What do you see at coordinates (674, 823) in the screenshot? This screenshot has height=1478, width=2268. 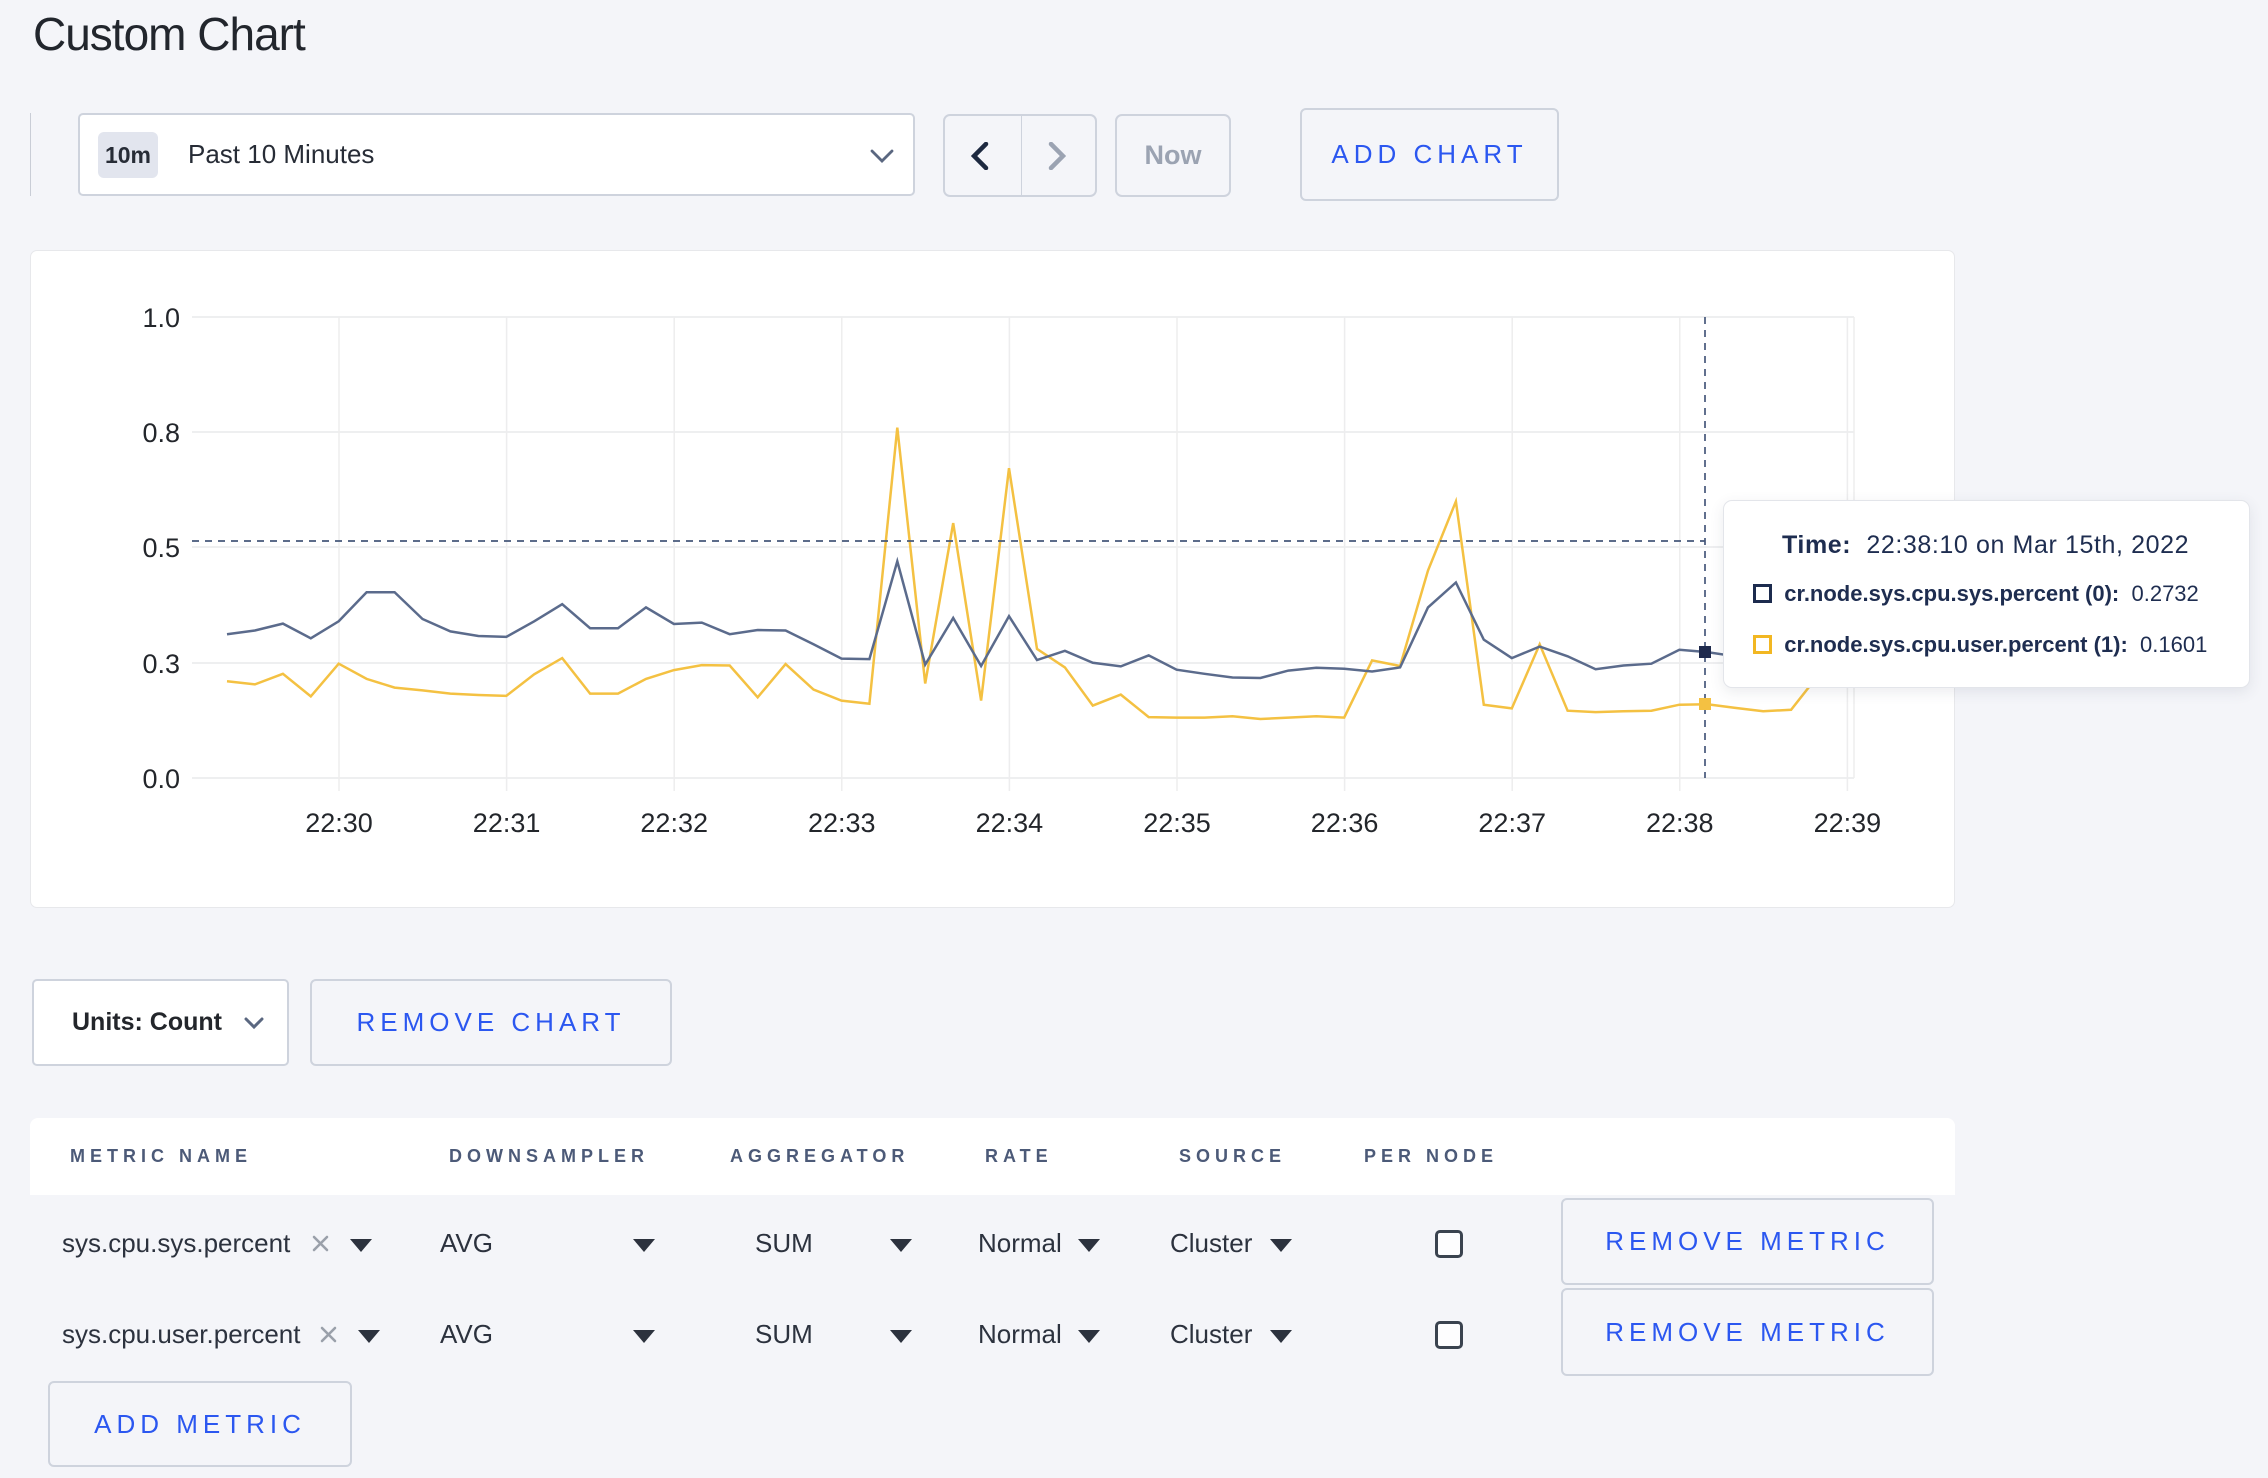 I see `svg-text: 22:32` at bounding box center [674, 823].